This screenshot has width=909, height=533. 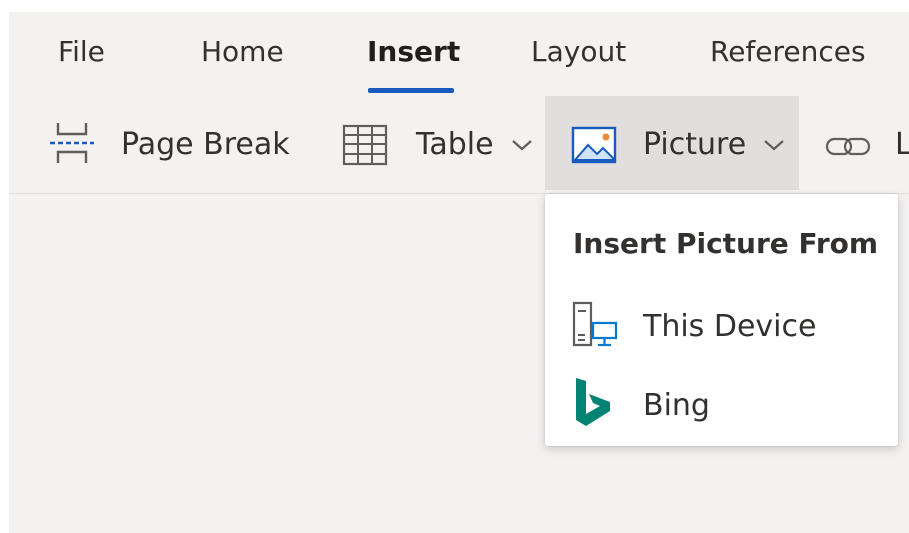 What do you see at coordinates (676, 405) in the screenshot?
I see `menu-item-label: Bing` at bounding box center [676, 405].